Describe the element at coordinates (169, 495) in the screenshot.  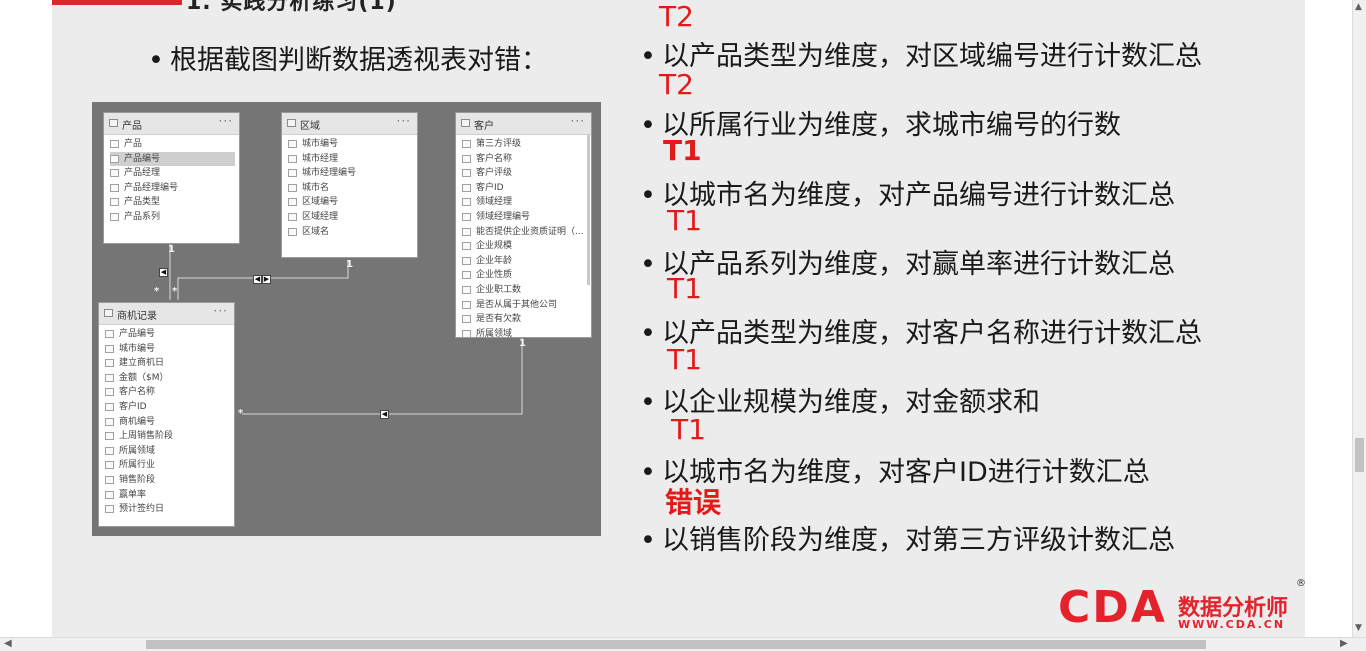
I see `field-item: 赢单率` at that location.